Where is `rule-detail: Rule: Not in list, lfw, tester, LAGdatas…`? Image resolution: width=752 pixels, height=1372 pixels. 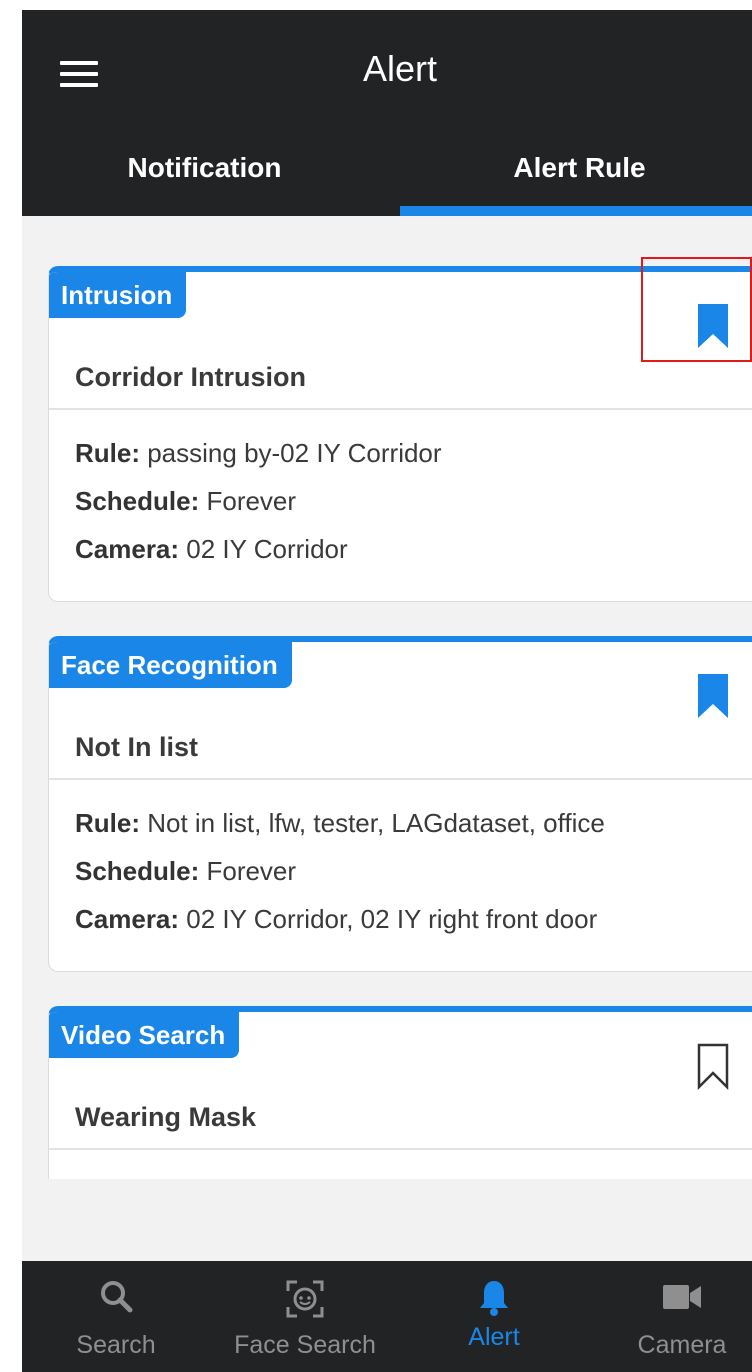
rule-detail: Rule: Not in list, lfw, tester, LAGdatas… is located at coordinates (340, 823).